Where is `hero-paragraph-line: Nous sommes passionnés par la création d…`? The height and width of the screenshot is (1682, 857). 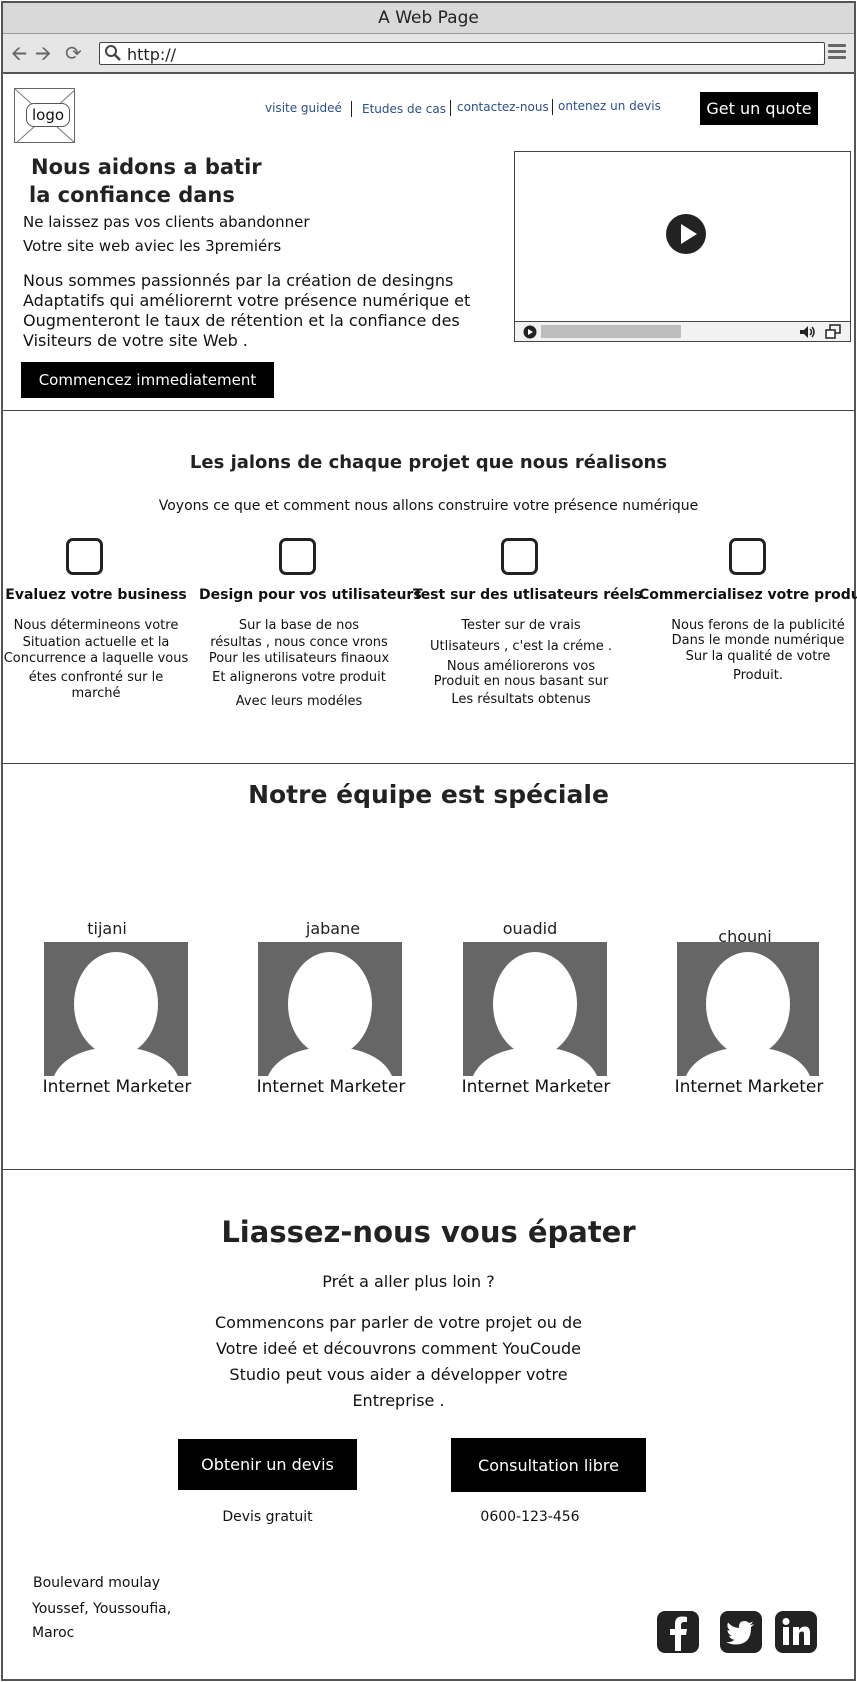
hero-paragraph-line: Nous sommes passionnés par la création d… is located at coordinates (238, 280).